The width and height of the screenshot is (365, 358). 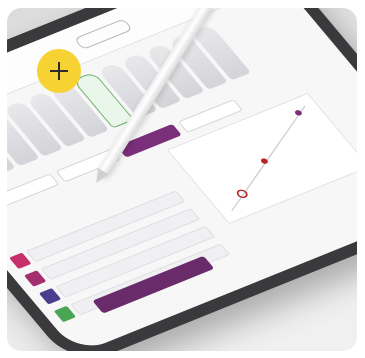 What do you see at coordinates (33, 190) in the screenshot?
I see `tab` at bounding box center [33, 190].